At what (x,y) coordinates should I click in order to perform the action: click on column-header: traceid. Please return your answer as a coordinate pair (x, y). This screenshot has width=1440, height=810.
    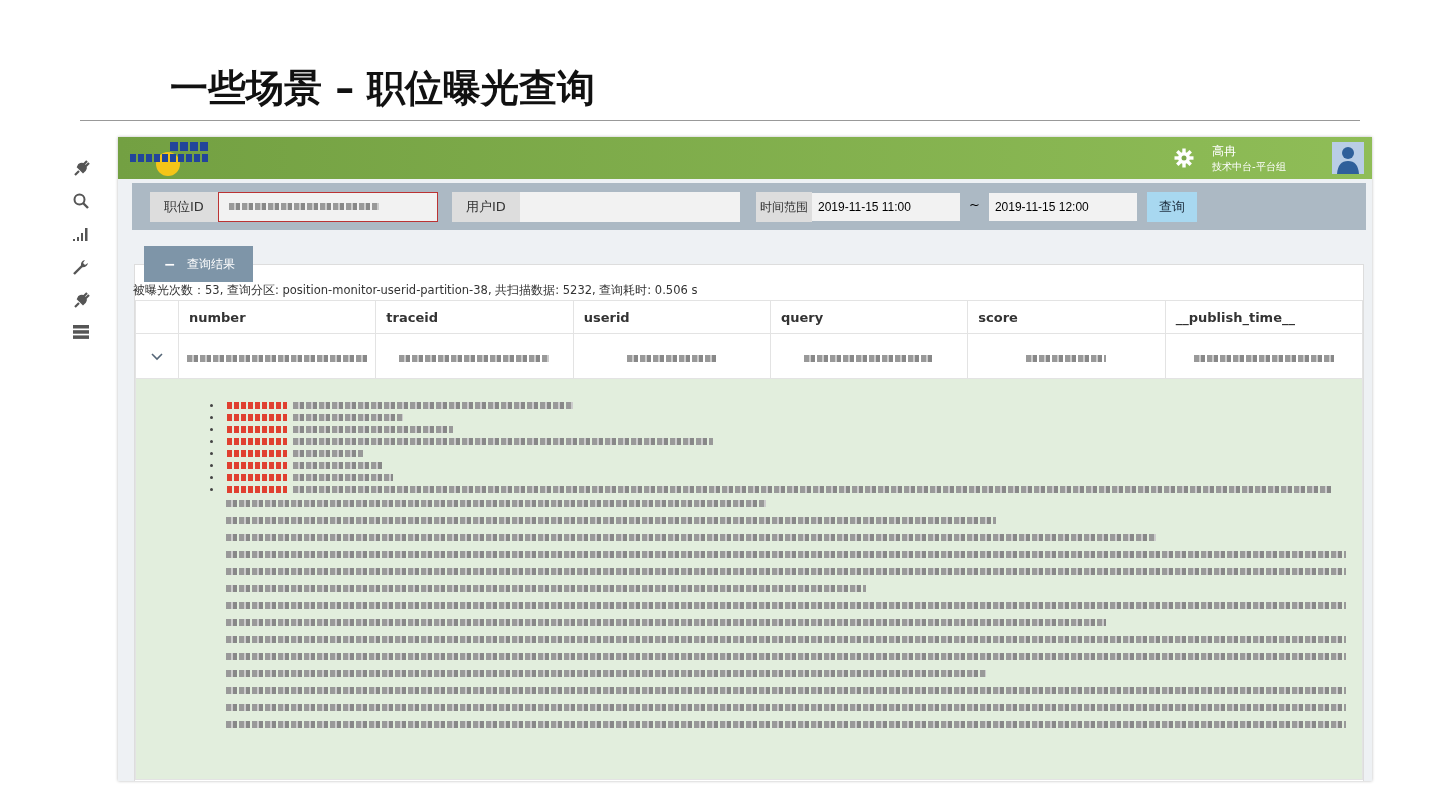
    Looking at the image, I should click on (474, 317).